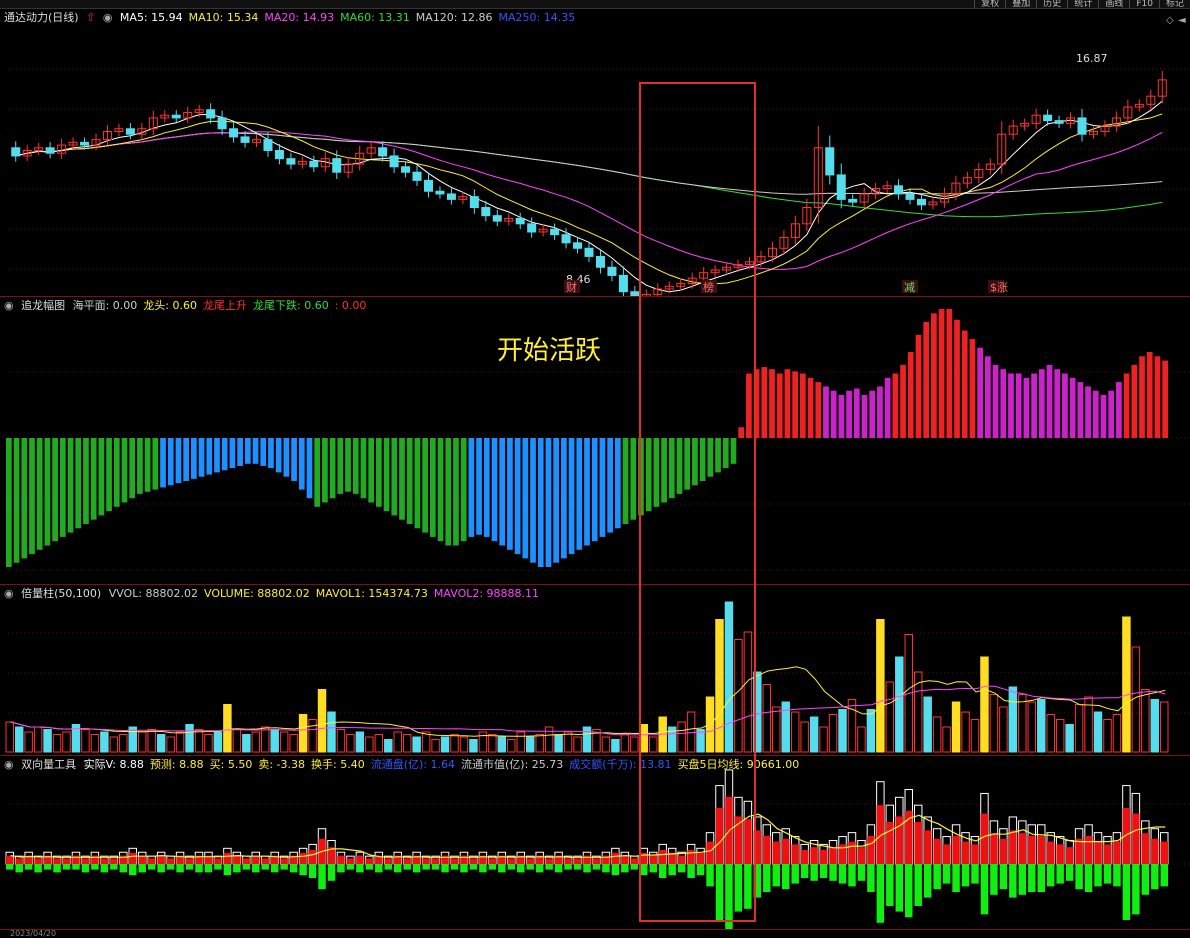 This screenshot has width=1190, height=938. What do you see at coordinates (999, 287) in the screenshot?
I see `event-marker: $涨` at bounding box center [999, 287].